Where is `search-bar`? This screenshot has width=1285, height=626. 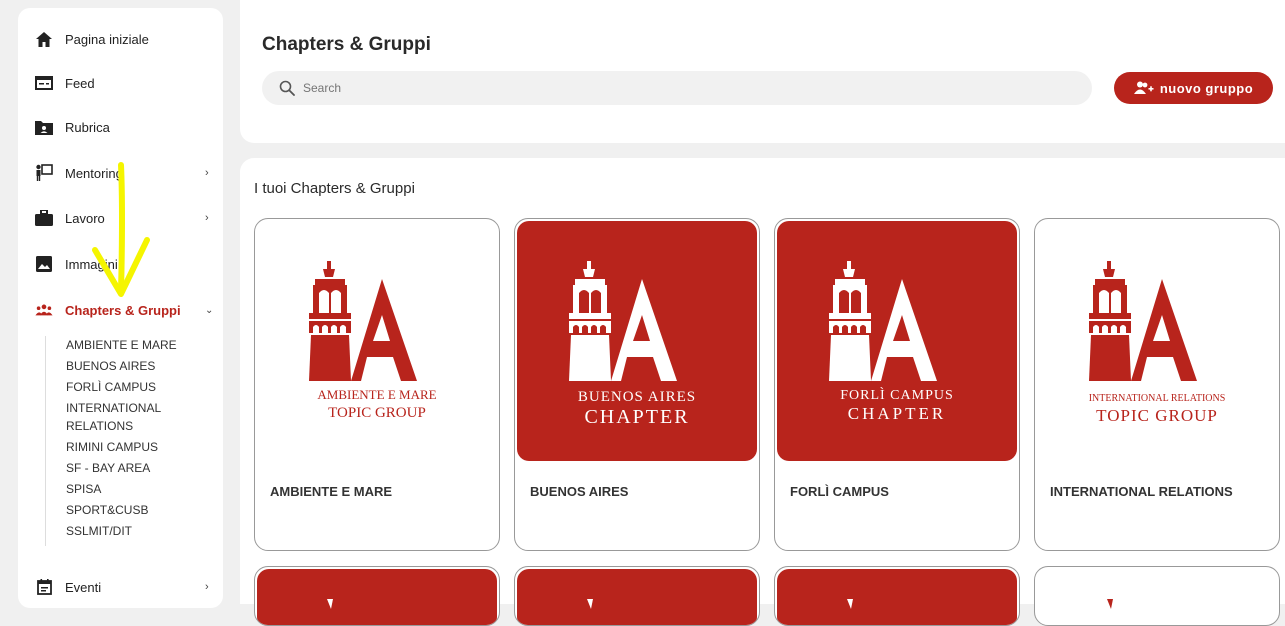 search-bar is located at coordinates (677, 88).